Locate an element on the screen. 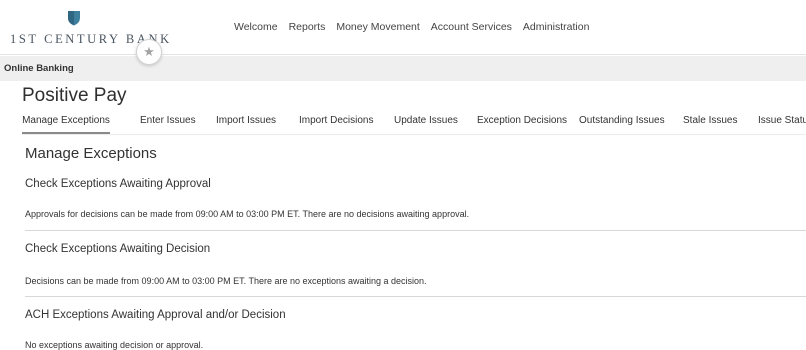 The image size is (806, 350). tab-issue-status: Issue Status is located at coordinates (782, 120).